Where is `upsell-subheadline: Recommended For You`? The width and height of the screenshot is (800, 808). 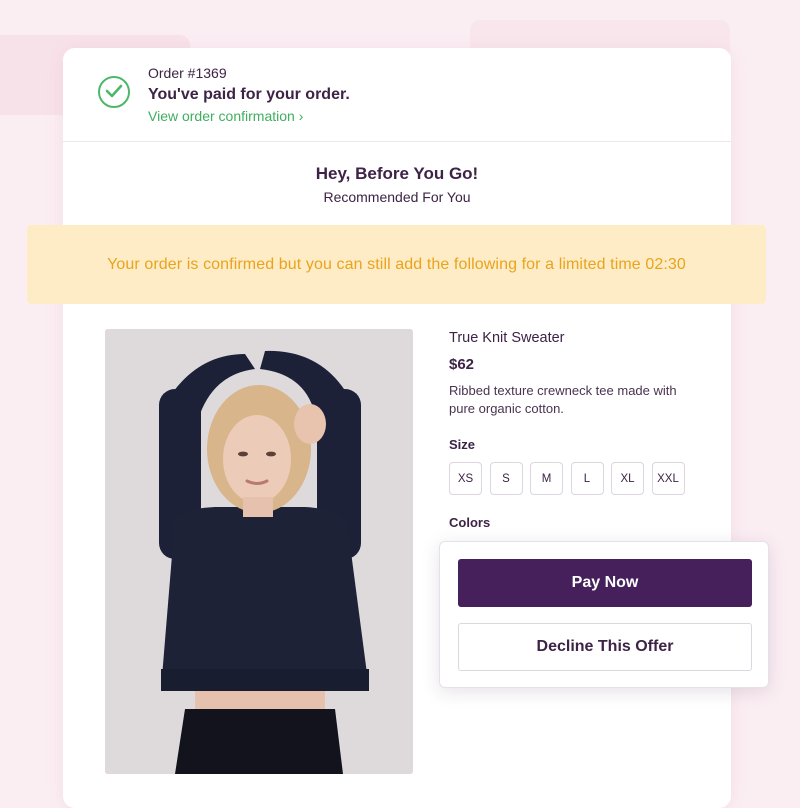
upsell-subheadline: Recommended For You is located at coordinates (397, 197).